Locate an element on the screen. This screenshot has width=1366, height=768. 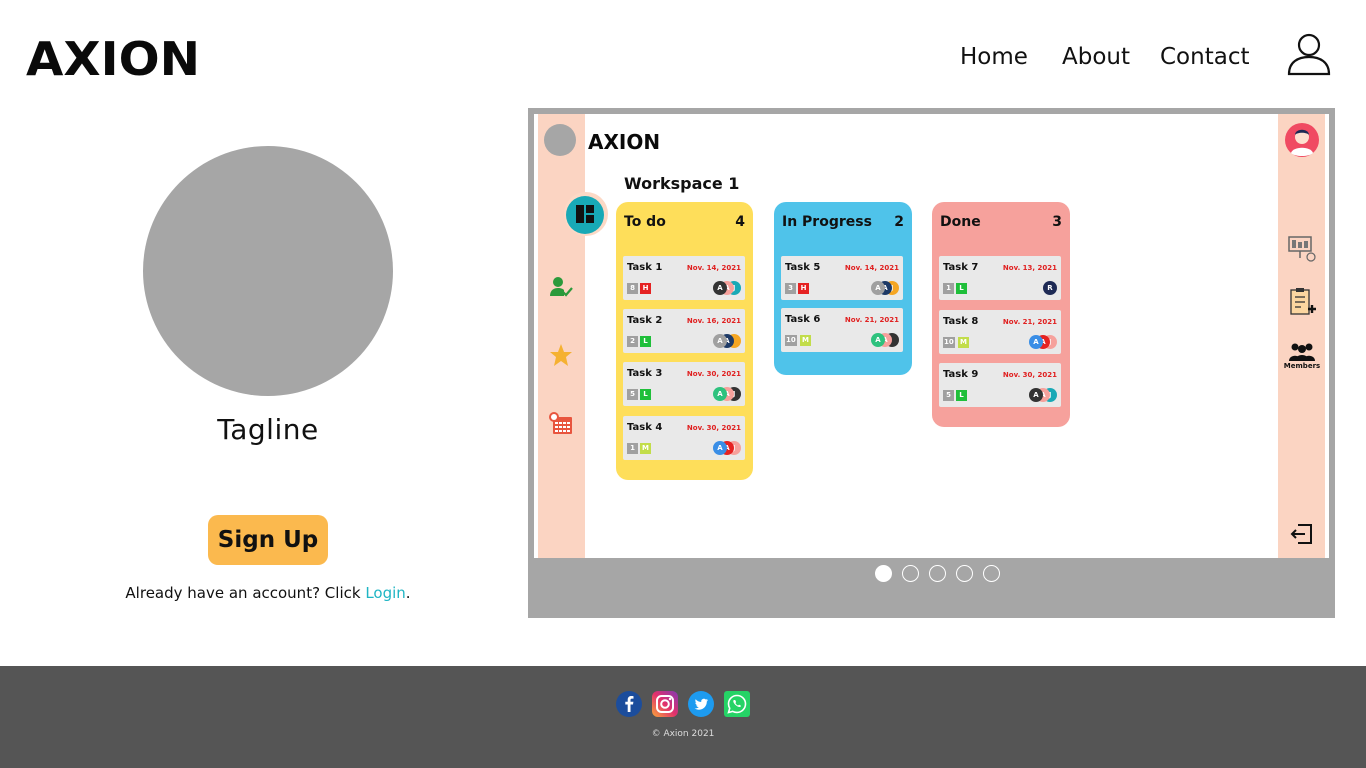
instagram-icon is located at coordinates (665, 704).